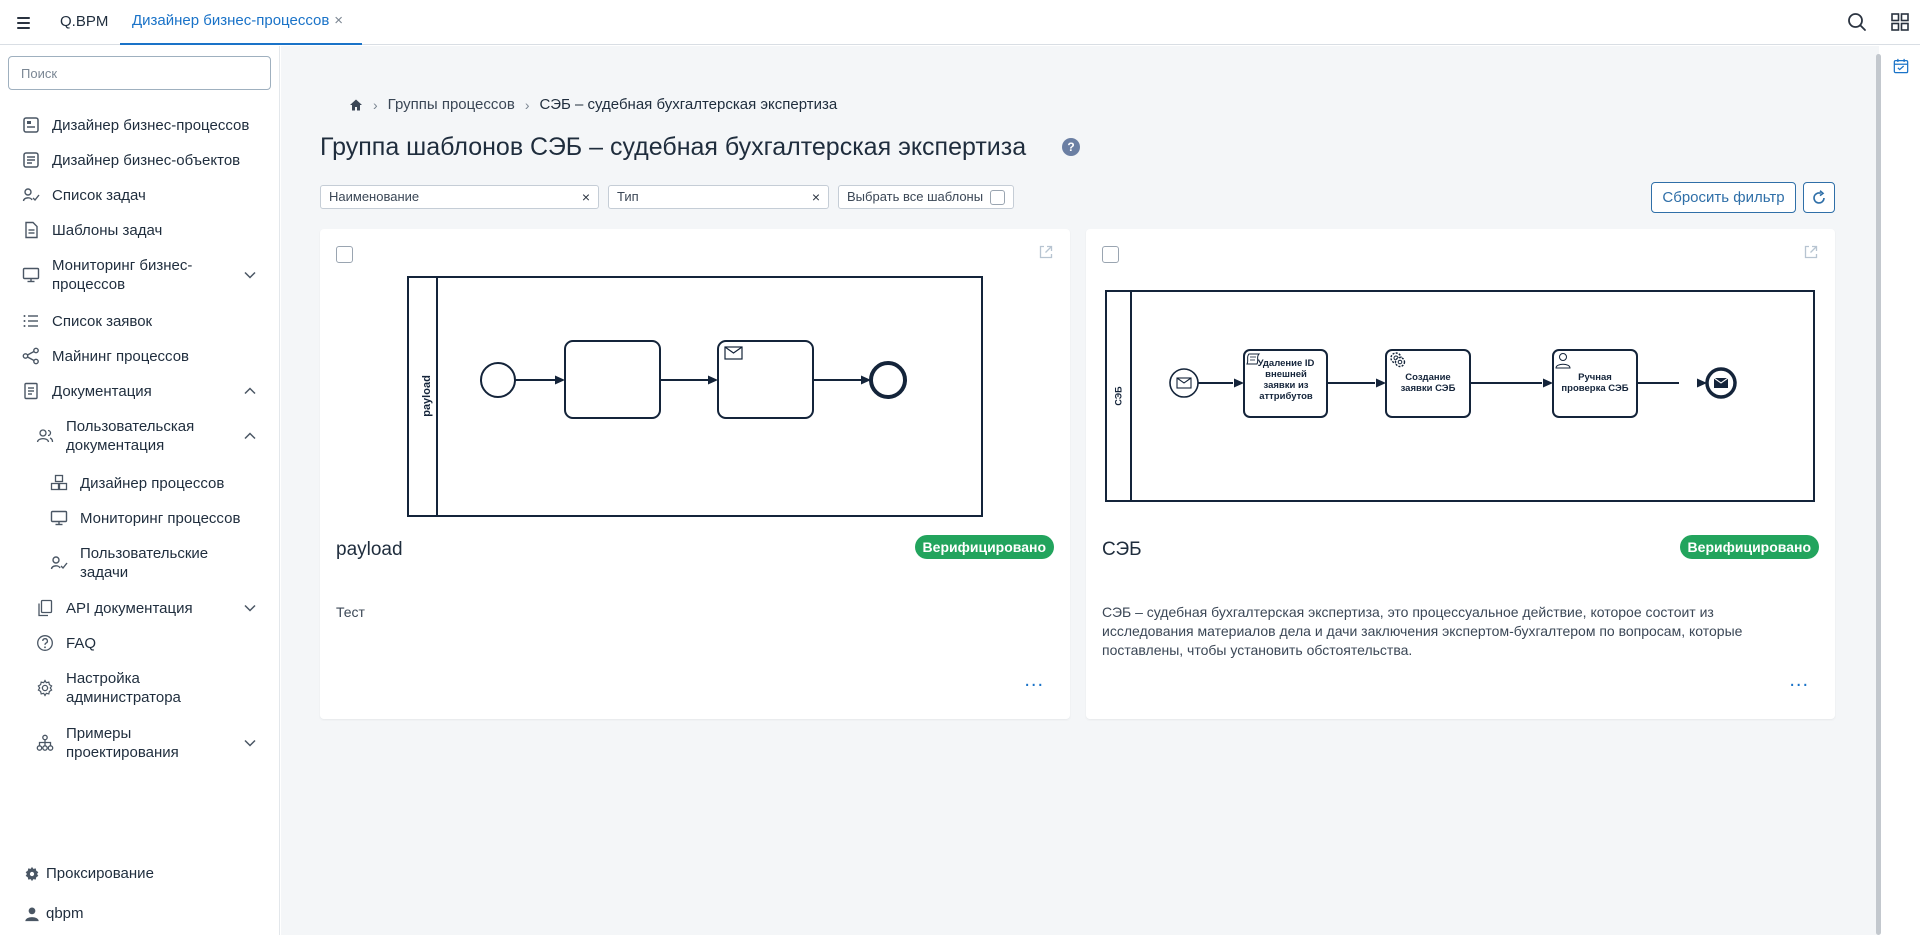 The width and height of the screenshot is (1920, 935). I want to click on sidebar-item-label: Дизайнер процессов, so click(152, 483).